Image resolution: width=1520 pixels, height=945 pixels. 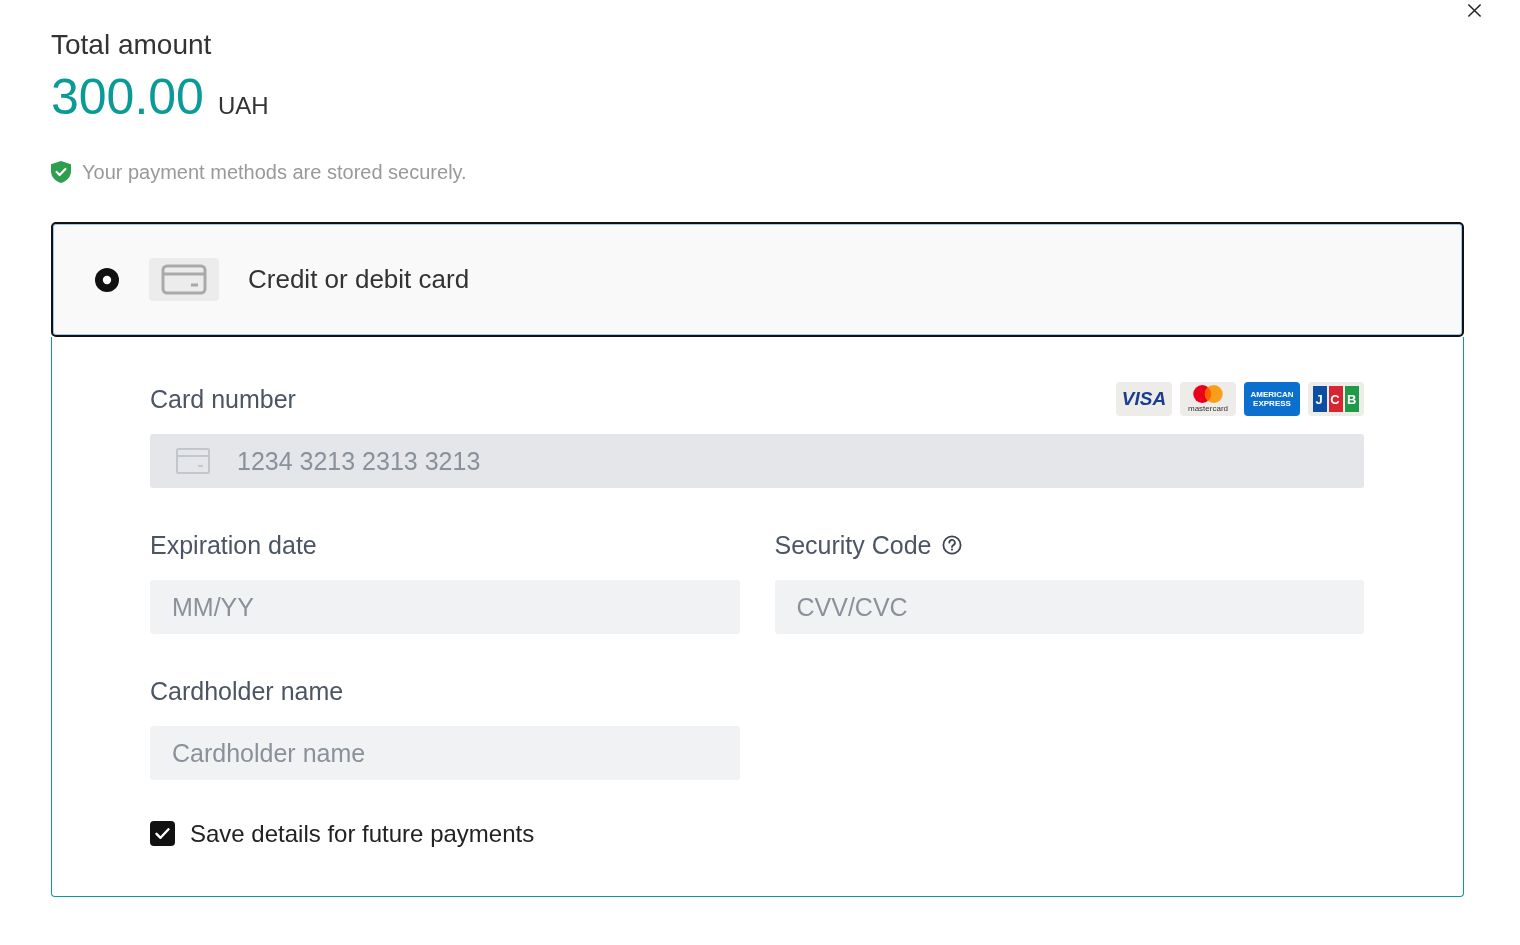 I want to click on security-code-field: CVV/CVC, so click(x=1069, y=607).